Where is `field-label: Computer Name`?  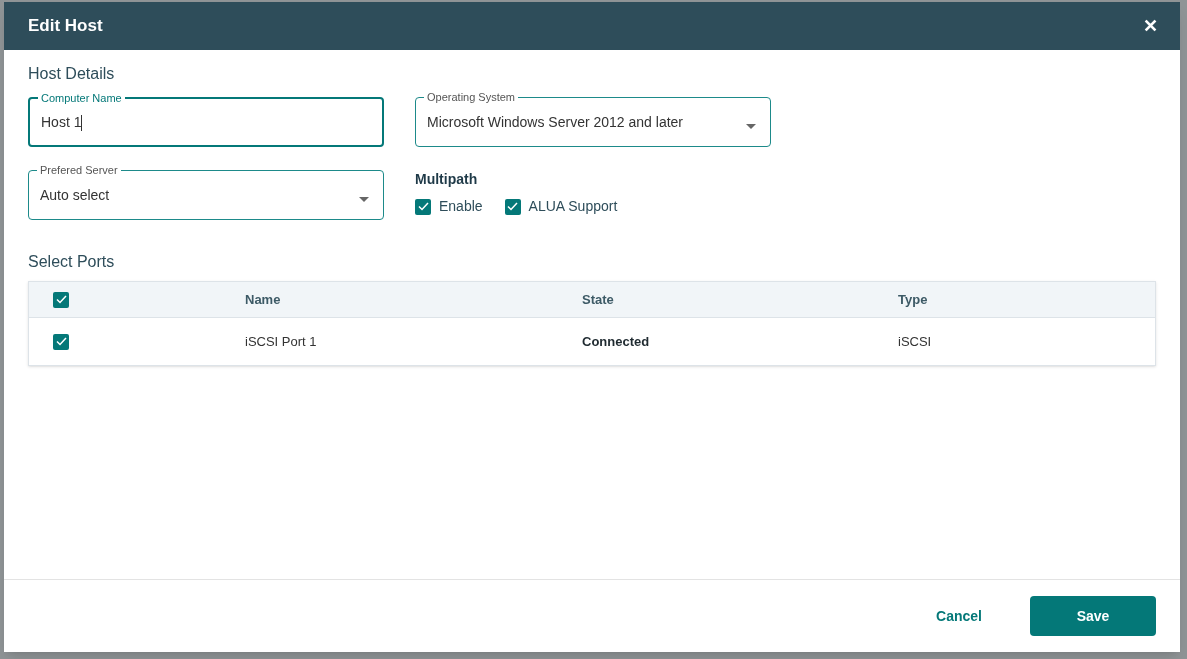
field-label: Computer Name is located at coordinates (81, 98).